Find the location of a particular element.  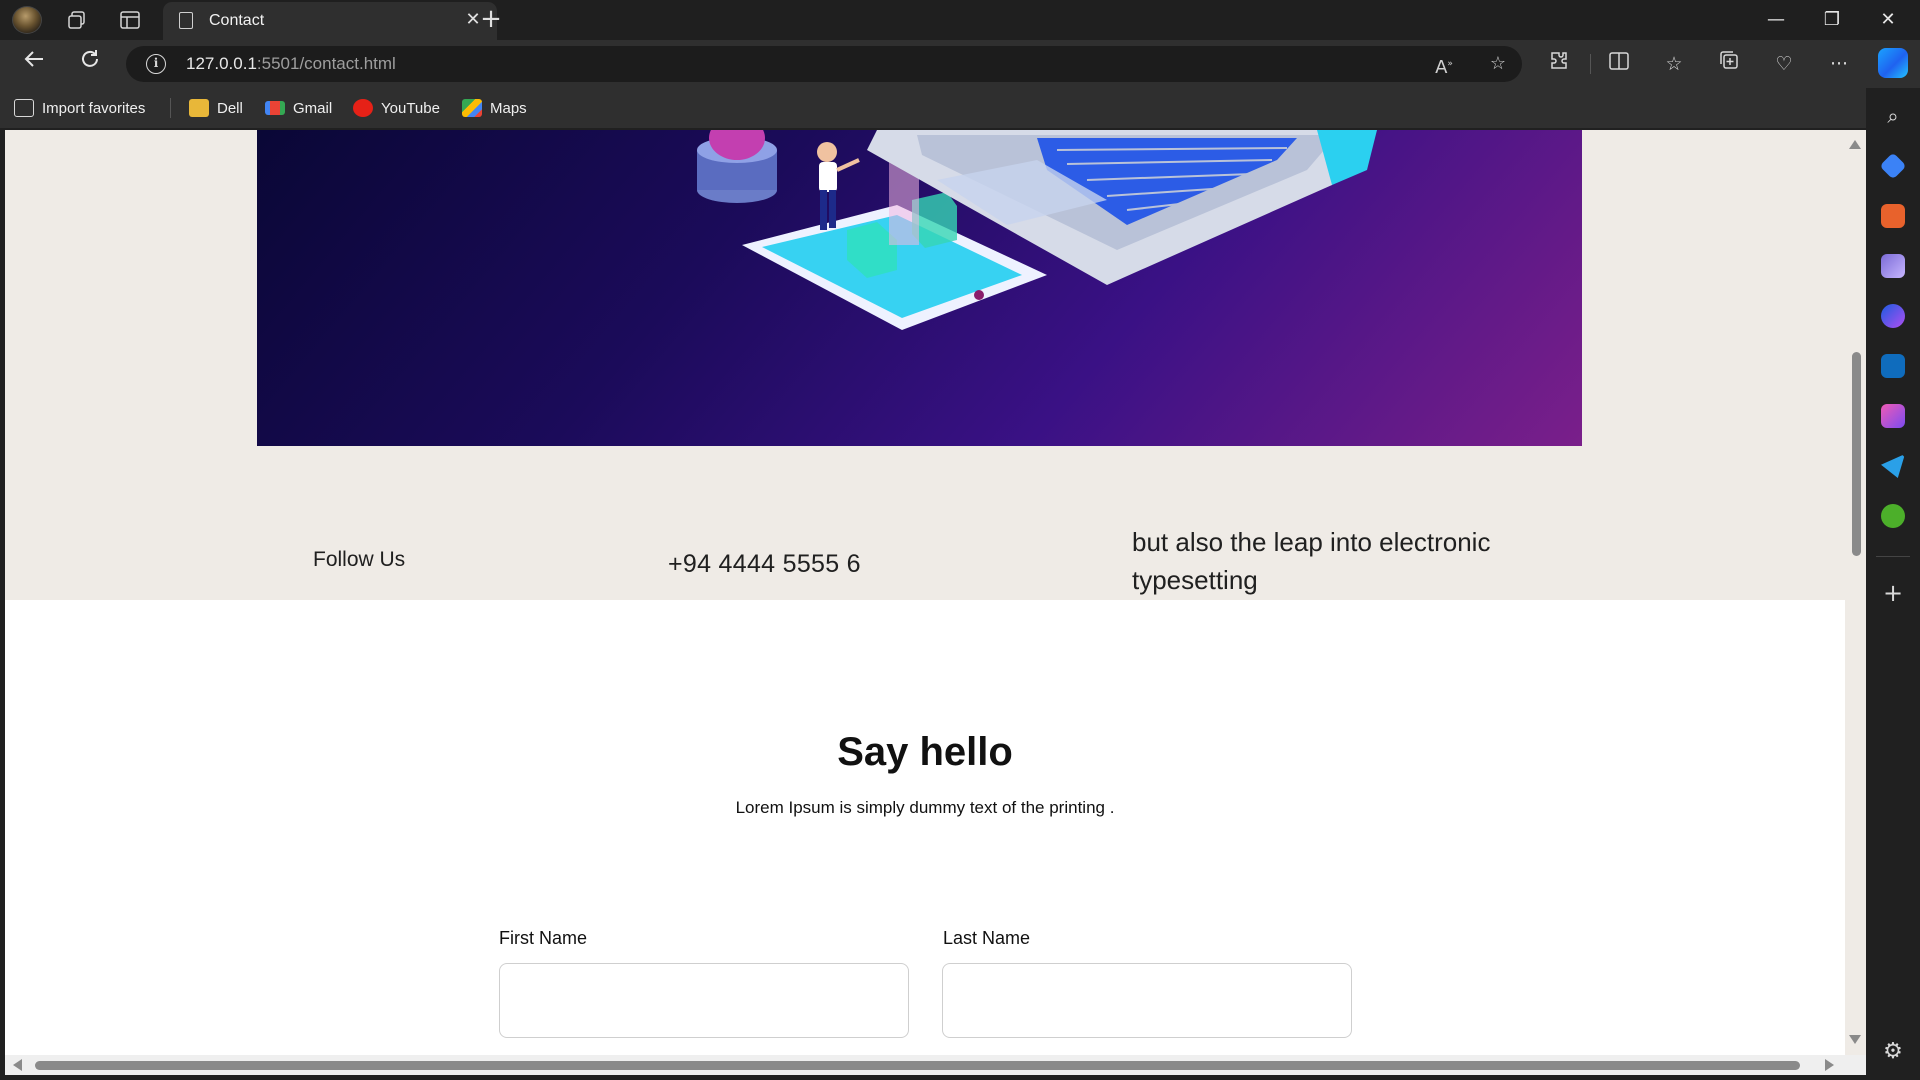

browser-title-bar: Contact ✕ + — ❐ ✕ is located at coordinates (960, 20).